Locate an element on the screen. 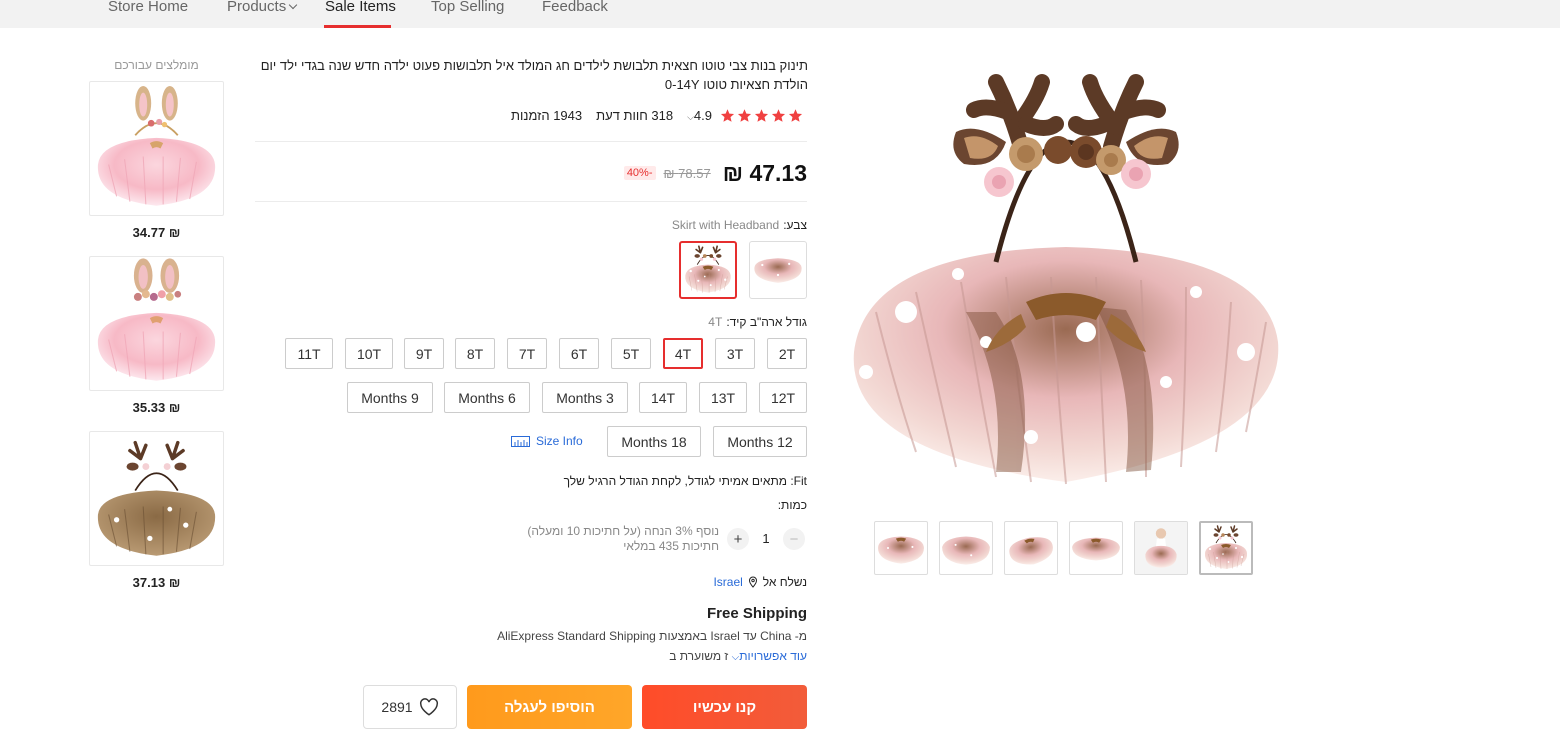 The width and height of the screenshot is (1560, 745). price-row: 47.13 ₪ 78.57 ₪ -40% is located at coordinates (703, 173).